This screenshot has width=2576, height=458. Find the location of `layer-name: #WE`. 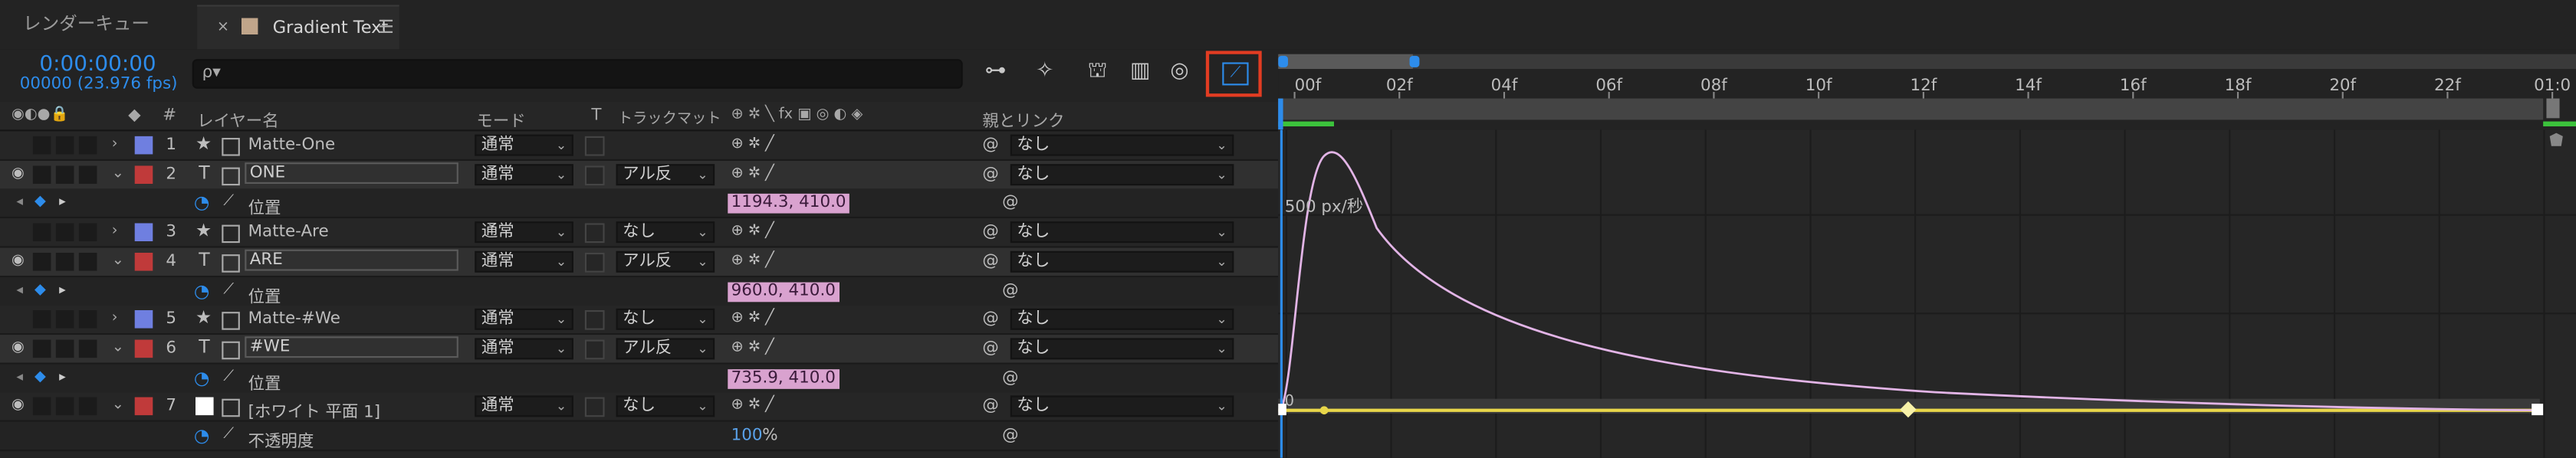

layer-name: #WE is located at coordinates (352, 347).